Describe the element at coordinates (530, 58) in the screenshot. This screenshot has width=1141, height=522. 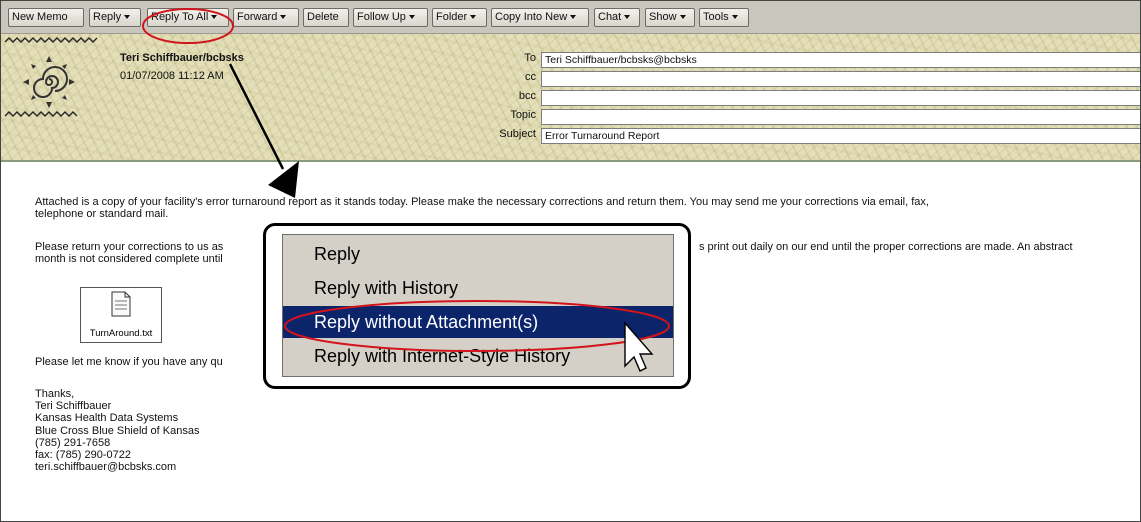
I see `to-label: To` at that location.